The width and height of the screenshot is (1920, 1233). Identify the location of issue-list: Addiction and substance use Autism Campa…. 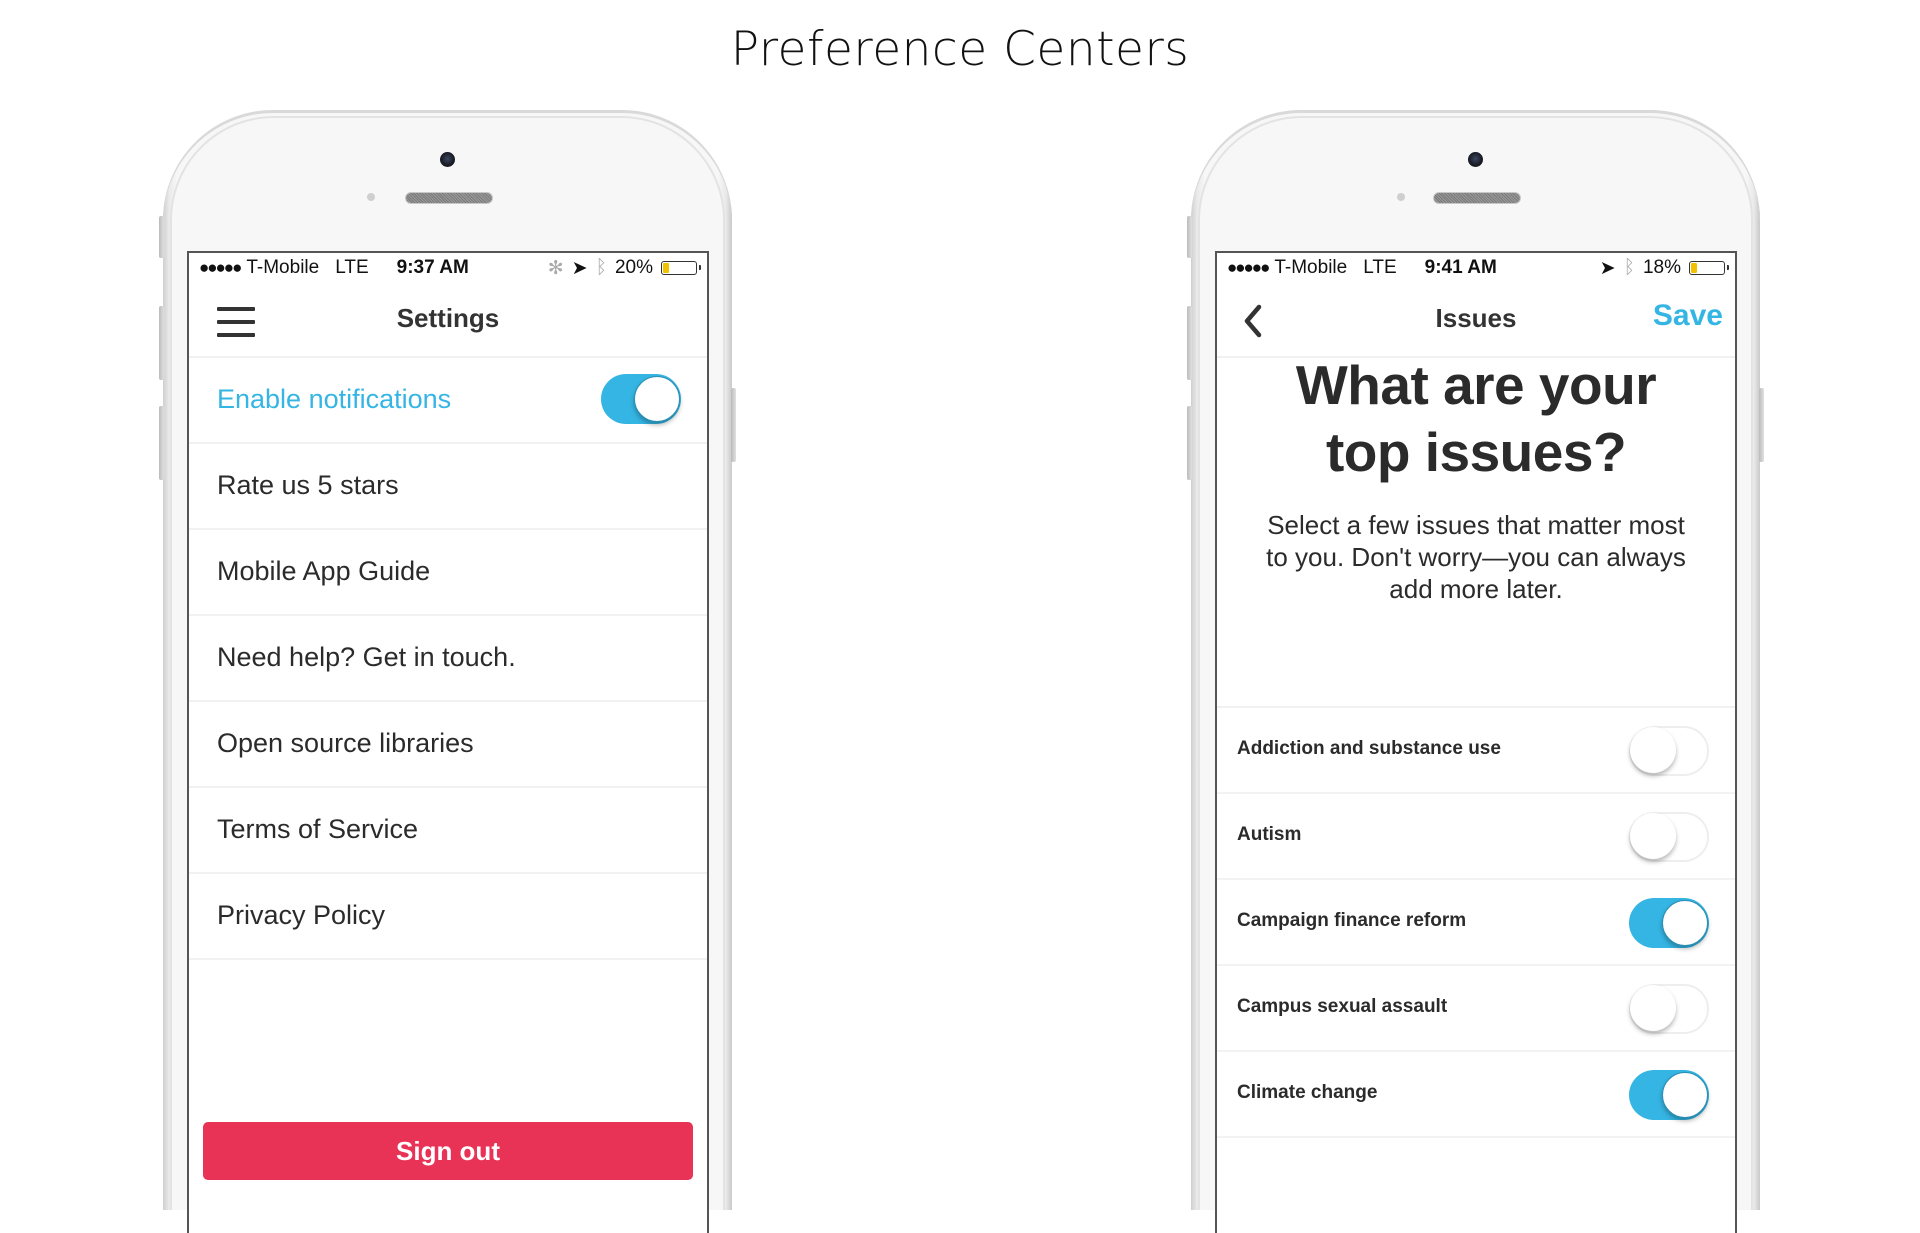
(1476, 922).